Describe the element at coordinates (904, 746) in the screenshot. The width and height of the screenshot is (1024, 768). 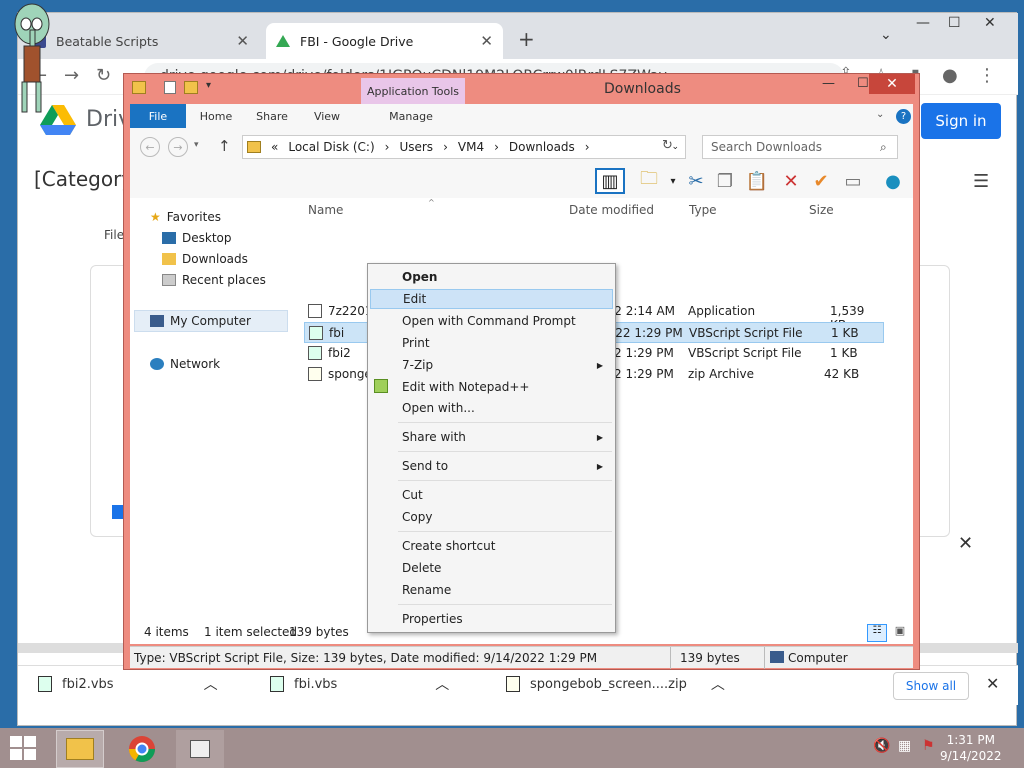
I see `network-tray-icon: ▦` at that location.